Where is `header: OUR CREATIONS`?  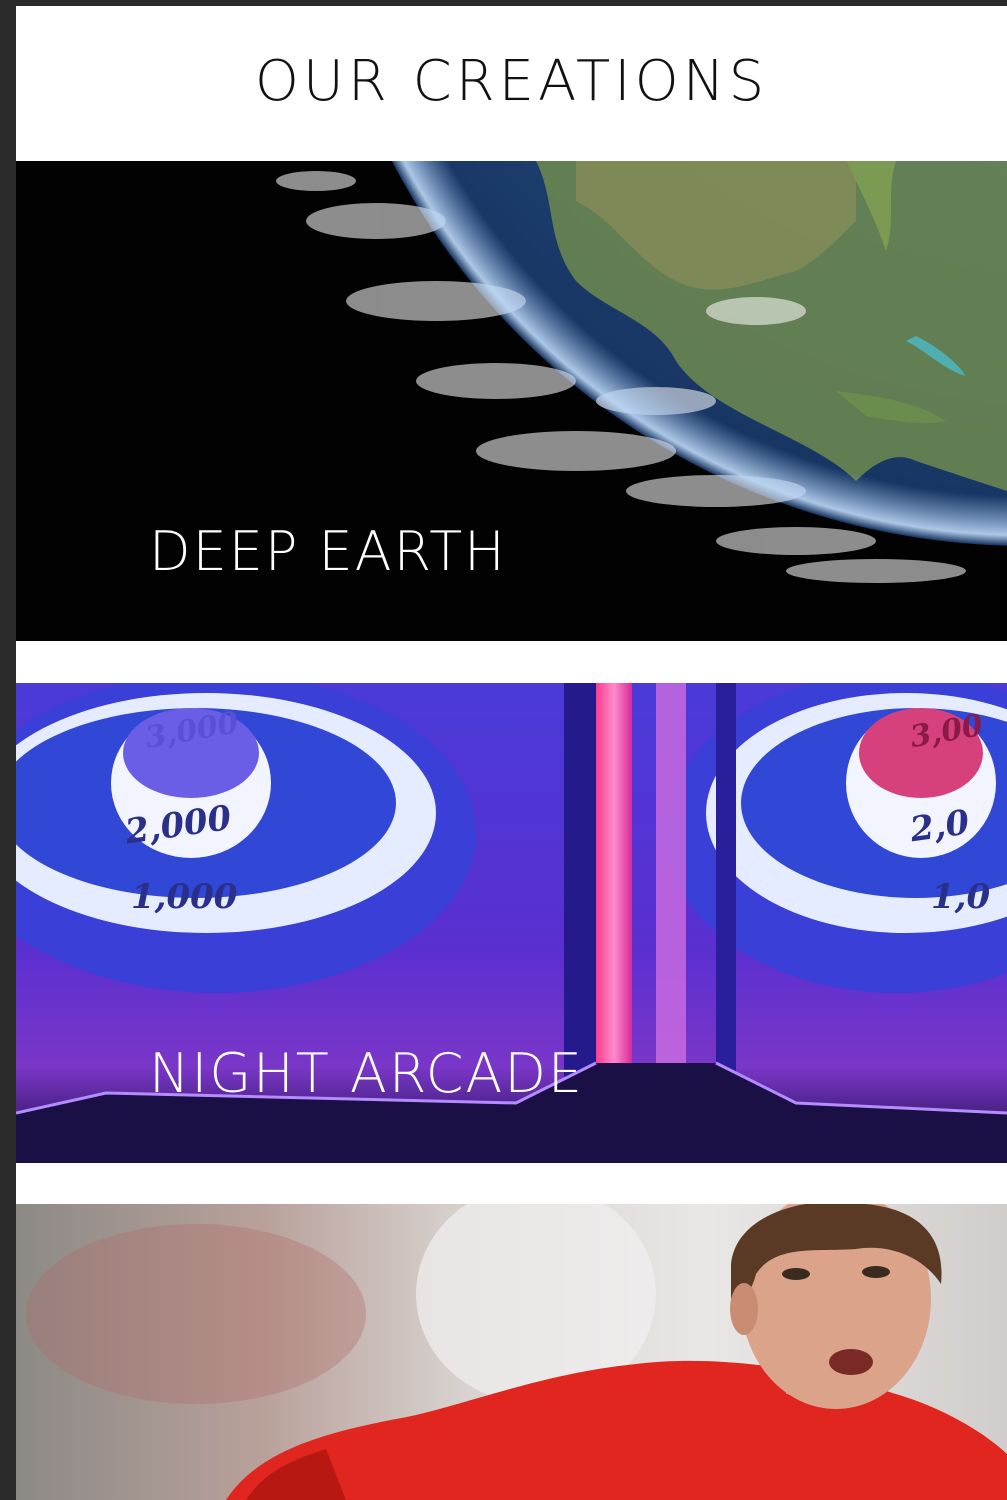
header: OUR CREATIONS is located at coordinates (511, 83).